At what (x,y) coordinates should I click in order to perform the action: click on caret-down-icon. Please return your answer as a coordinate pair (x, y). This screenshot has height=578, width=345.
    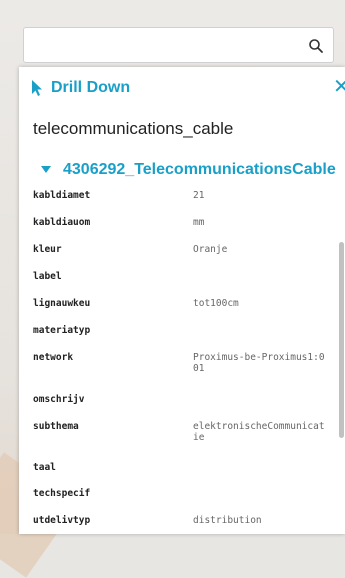
    Looking at the image, I should click on (46, 170).